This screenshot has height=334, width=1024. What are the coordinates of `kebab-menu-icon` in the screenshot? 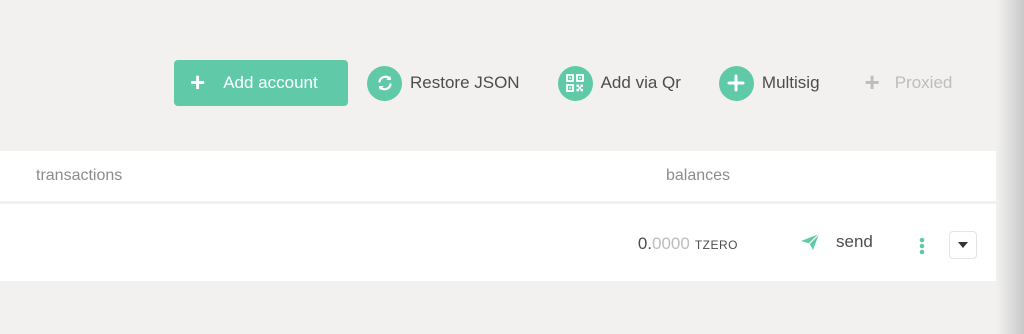 It's located at (922, 246).